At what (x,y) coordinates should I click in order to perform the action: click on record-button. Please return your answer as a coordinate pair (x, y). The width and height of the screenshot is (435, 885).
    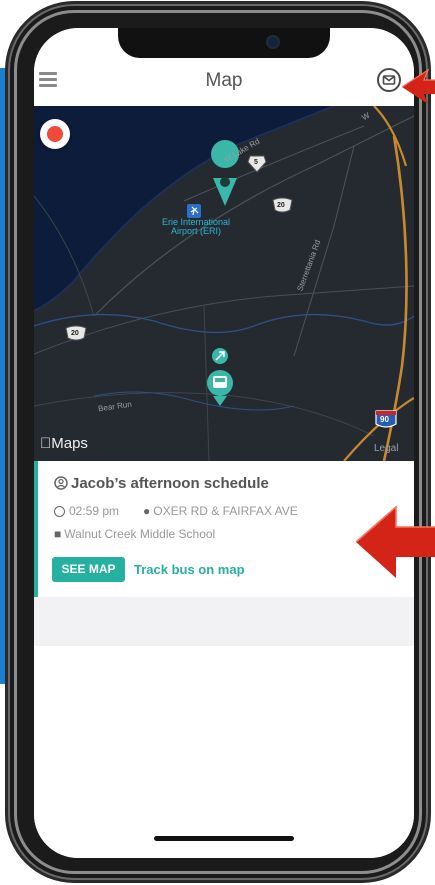
    Looking at the image, I should click on (55, 134).